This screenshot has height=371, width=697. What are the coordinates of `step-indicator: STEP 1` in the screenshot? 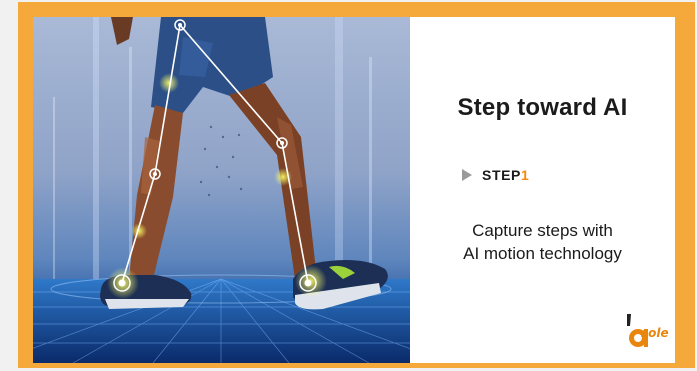 It's located at (495, 175).